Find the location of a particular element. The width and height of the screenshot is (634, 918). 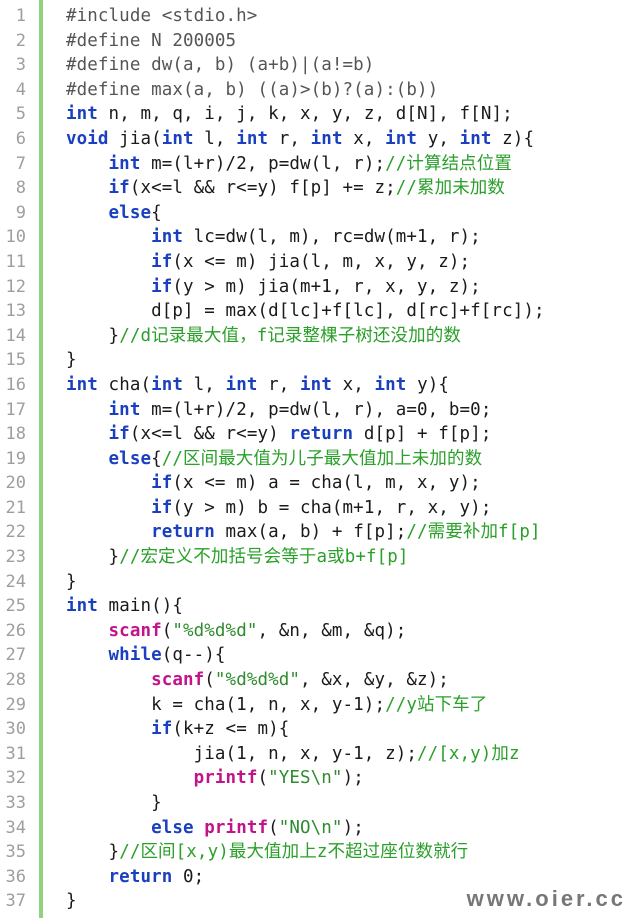

code-text: (y > m) jia(m+1, r, x, y, z); is located at coordinates (326, 286).